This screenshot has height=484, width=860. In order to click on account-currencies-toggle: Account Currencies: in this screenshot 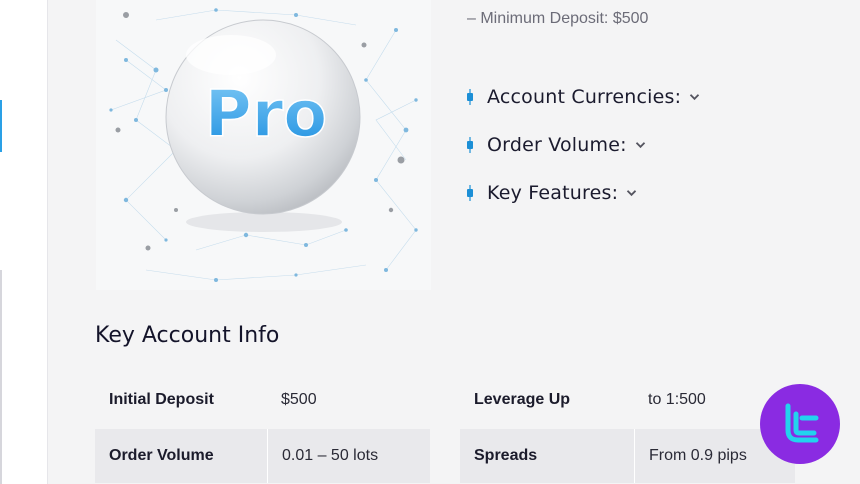, I will do `click(583, 97)`.